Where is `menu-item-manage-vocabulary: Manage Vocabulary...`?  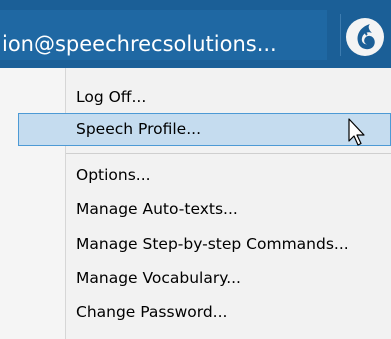
menu-item-manage-vocabulary: Manage Vocabulary... is located at coordinates (228, 278).